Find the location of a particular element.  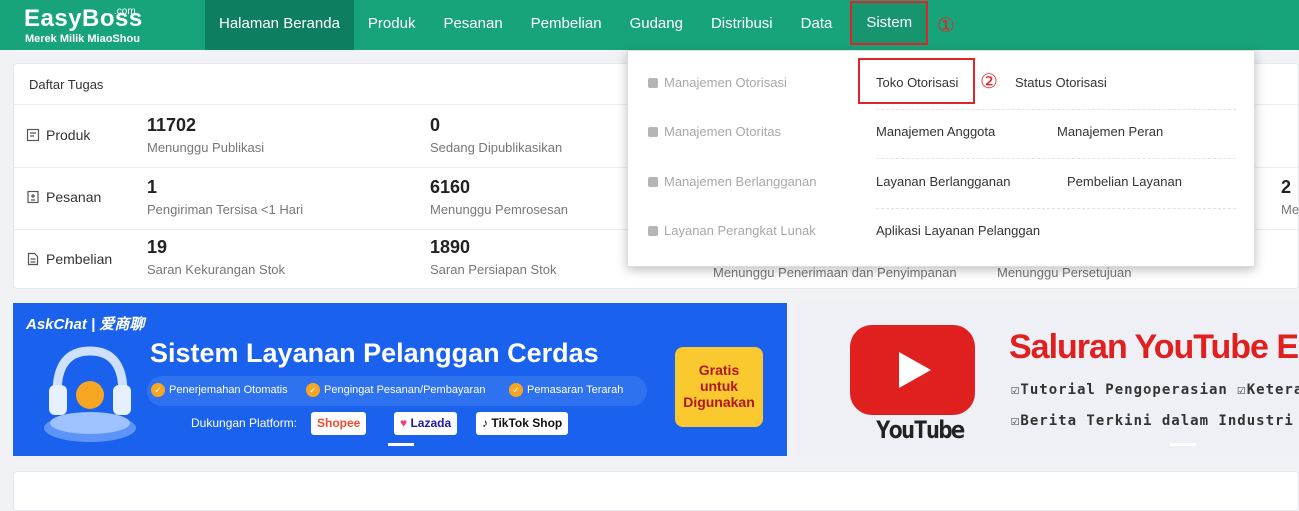

feature-label: Pemasaran Terarah is located at coordinates (575, 390).